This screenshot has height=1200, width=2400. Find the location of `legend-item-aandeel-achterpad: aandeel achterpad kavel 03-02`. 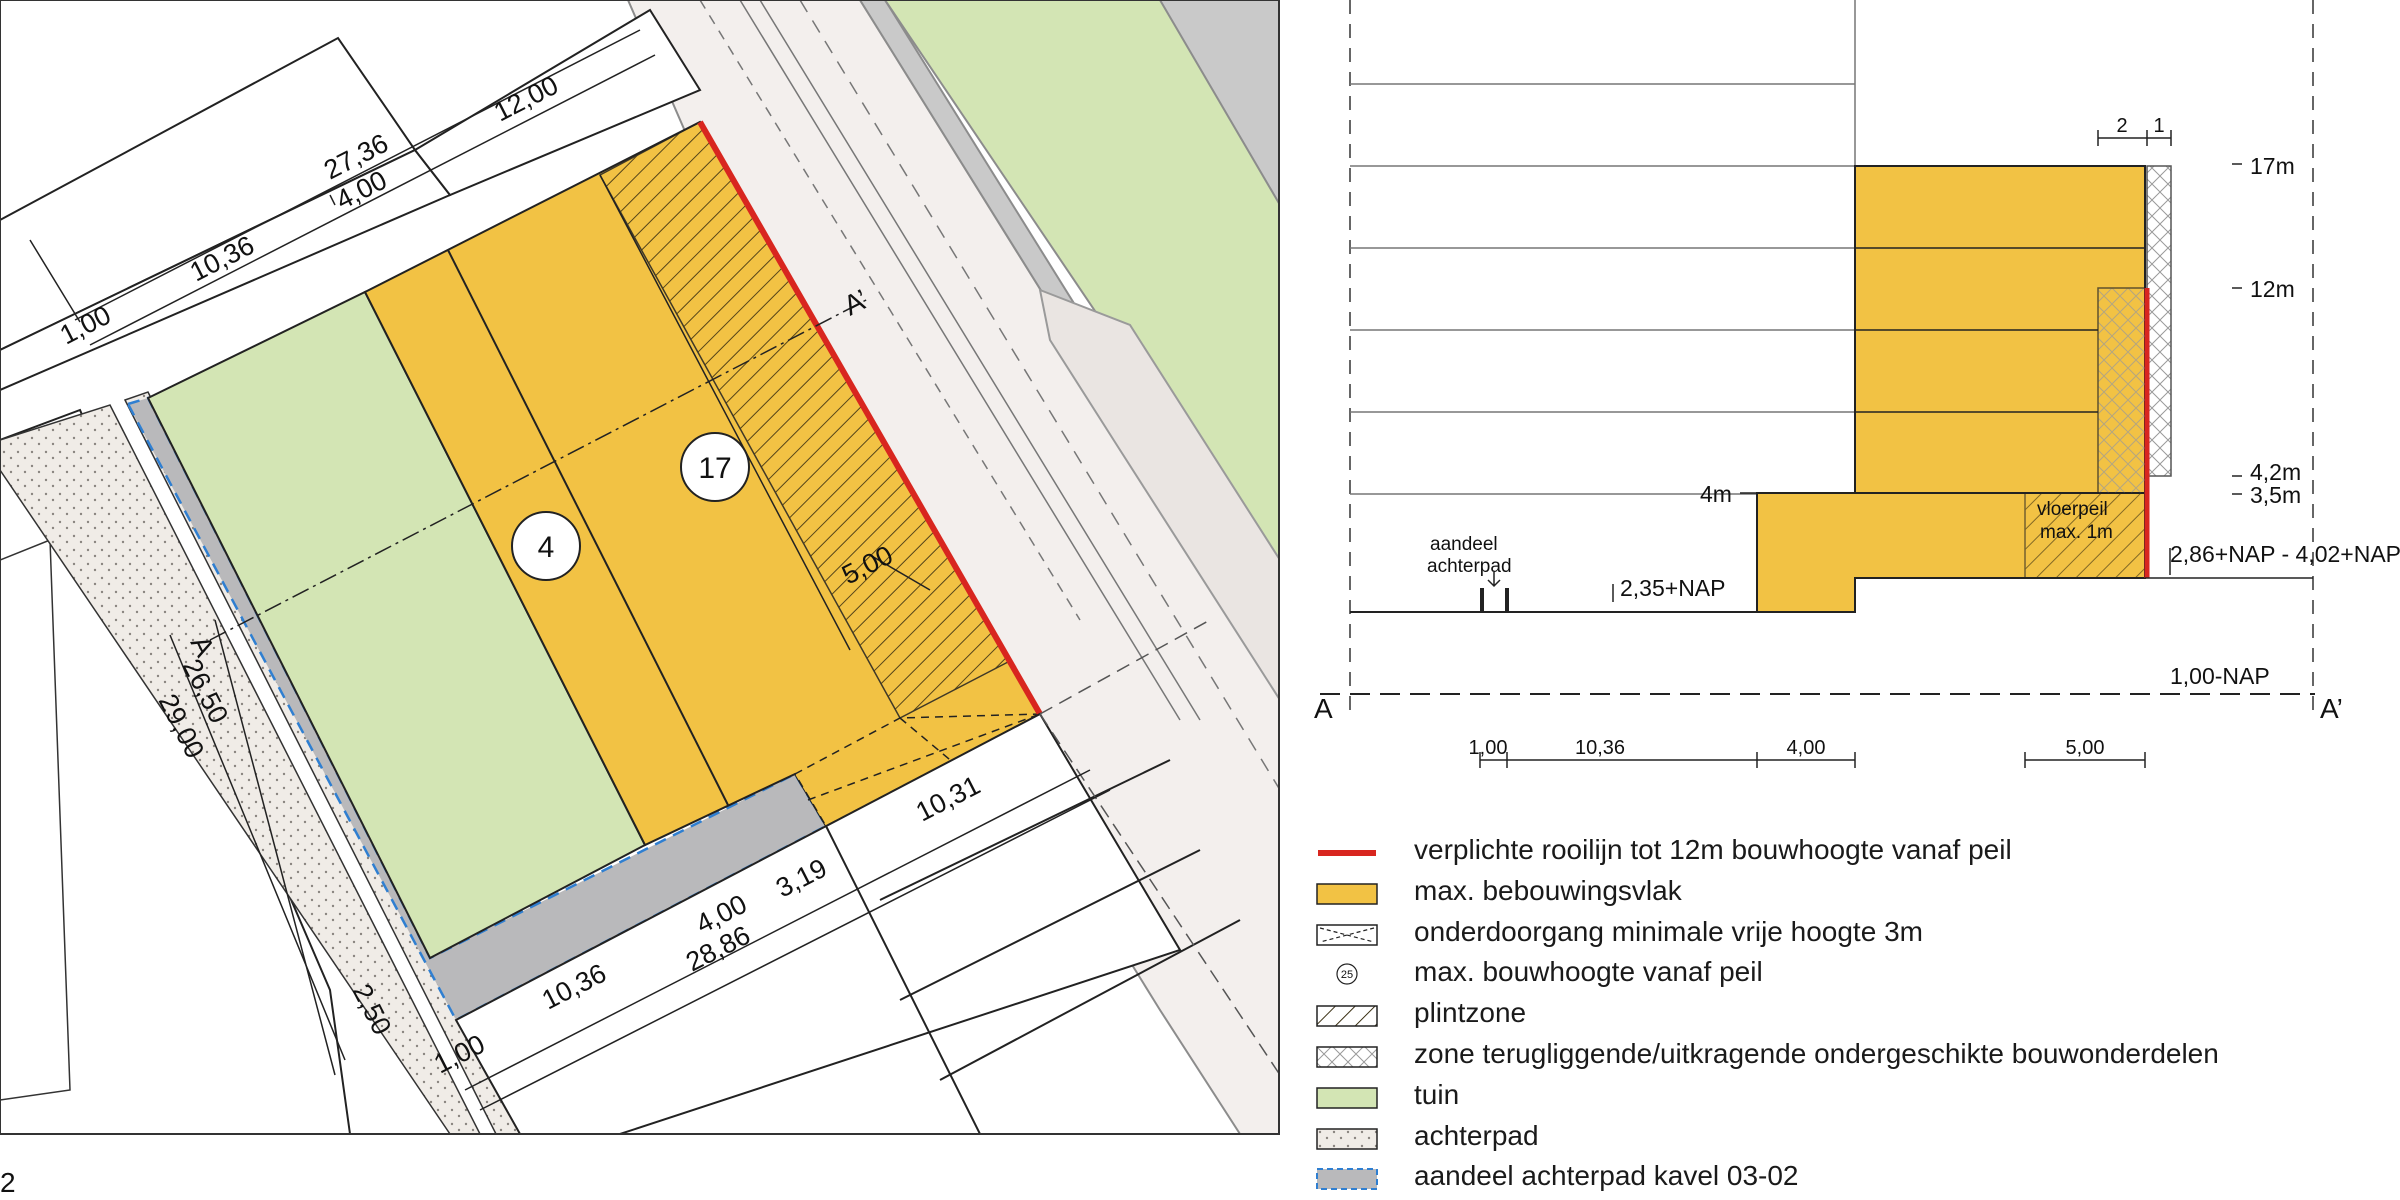

legend-item-aandeel-achterpad: aandeel achterpad kavel 03-02 is located at coordinates (1856, 1176).